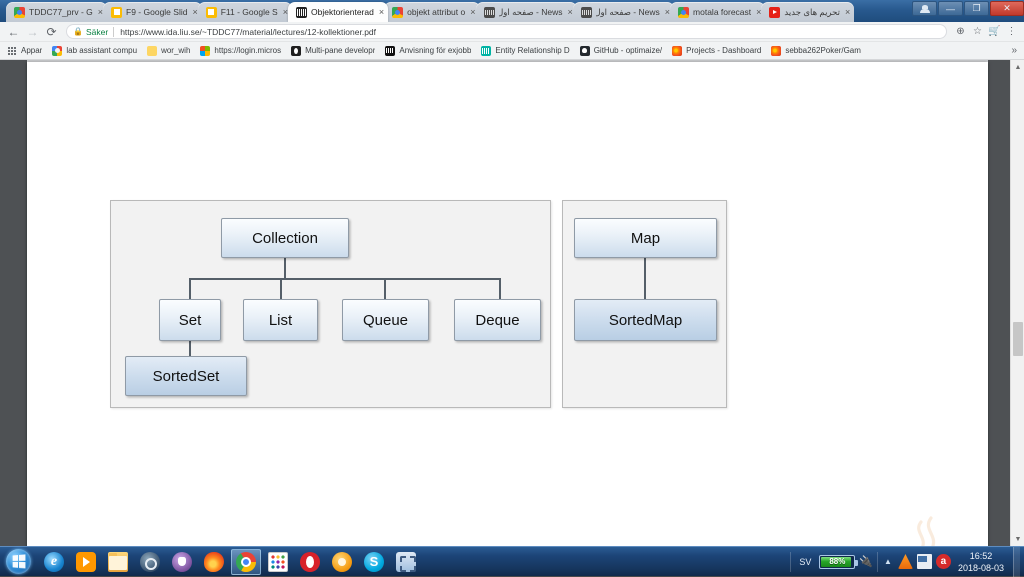 This screenshot has width=1024, height=577. Describe the element at coordinates (645, 320) in the screenshot. I see `diagram-node-sortedmap: SortedMap` at that location.